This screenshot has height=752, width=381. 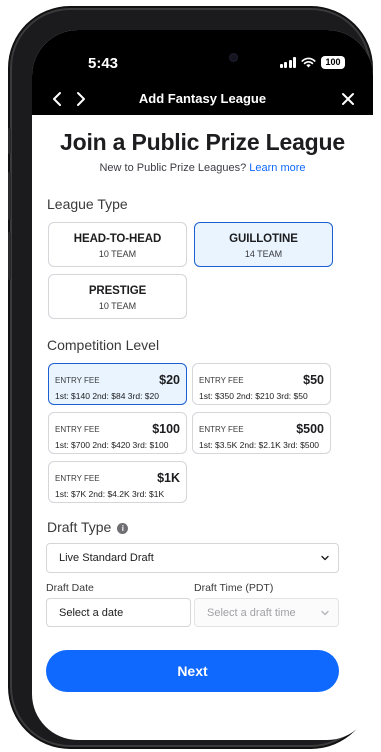 I want to click on entry-fee-payout: 1st: $140 2nd: $84 3rd: $20, so click(x=107, y=396).